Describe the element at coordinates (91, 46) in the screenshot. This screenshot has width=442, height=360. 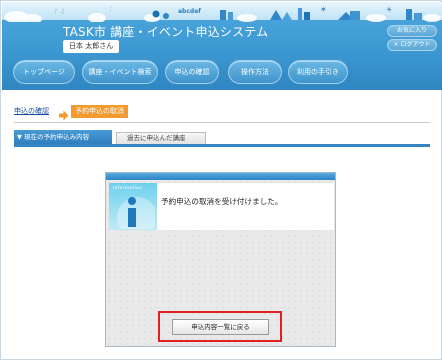
I see `user-name-badge: 日本 太郎さん` at that location.